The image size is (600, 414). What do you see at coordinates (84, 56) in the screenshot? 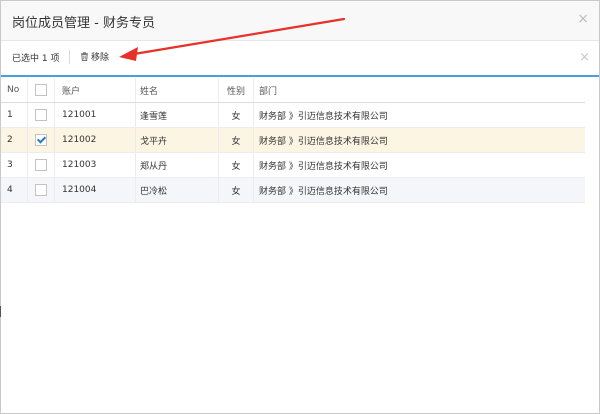
I see `trash-icon` at bounding box center [84, 56].